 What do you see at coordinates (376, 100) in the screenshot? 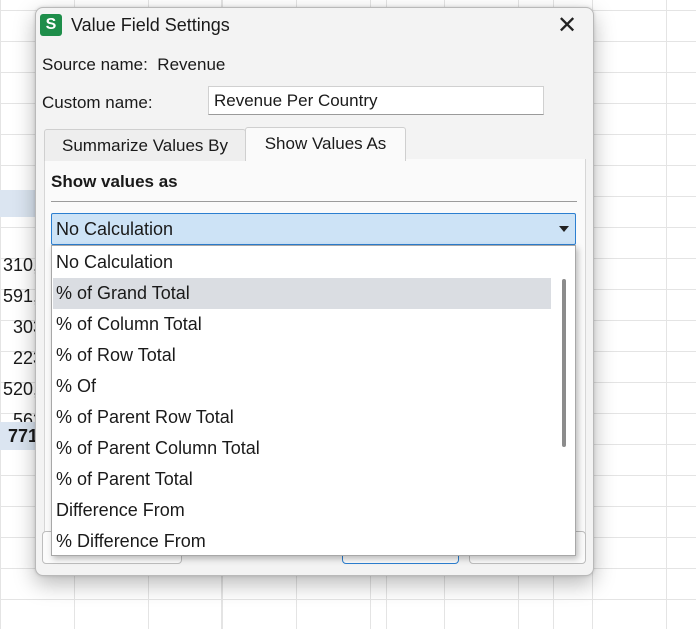
I see `custom-name-input: Revenue Per Country` at bounding box center [376, 100].